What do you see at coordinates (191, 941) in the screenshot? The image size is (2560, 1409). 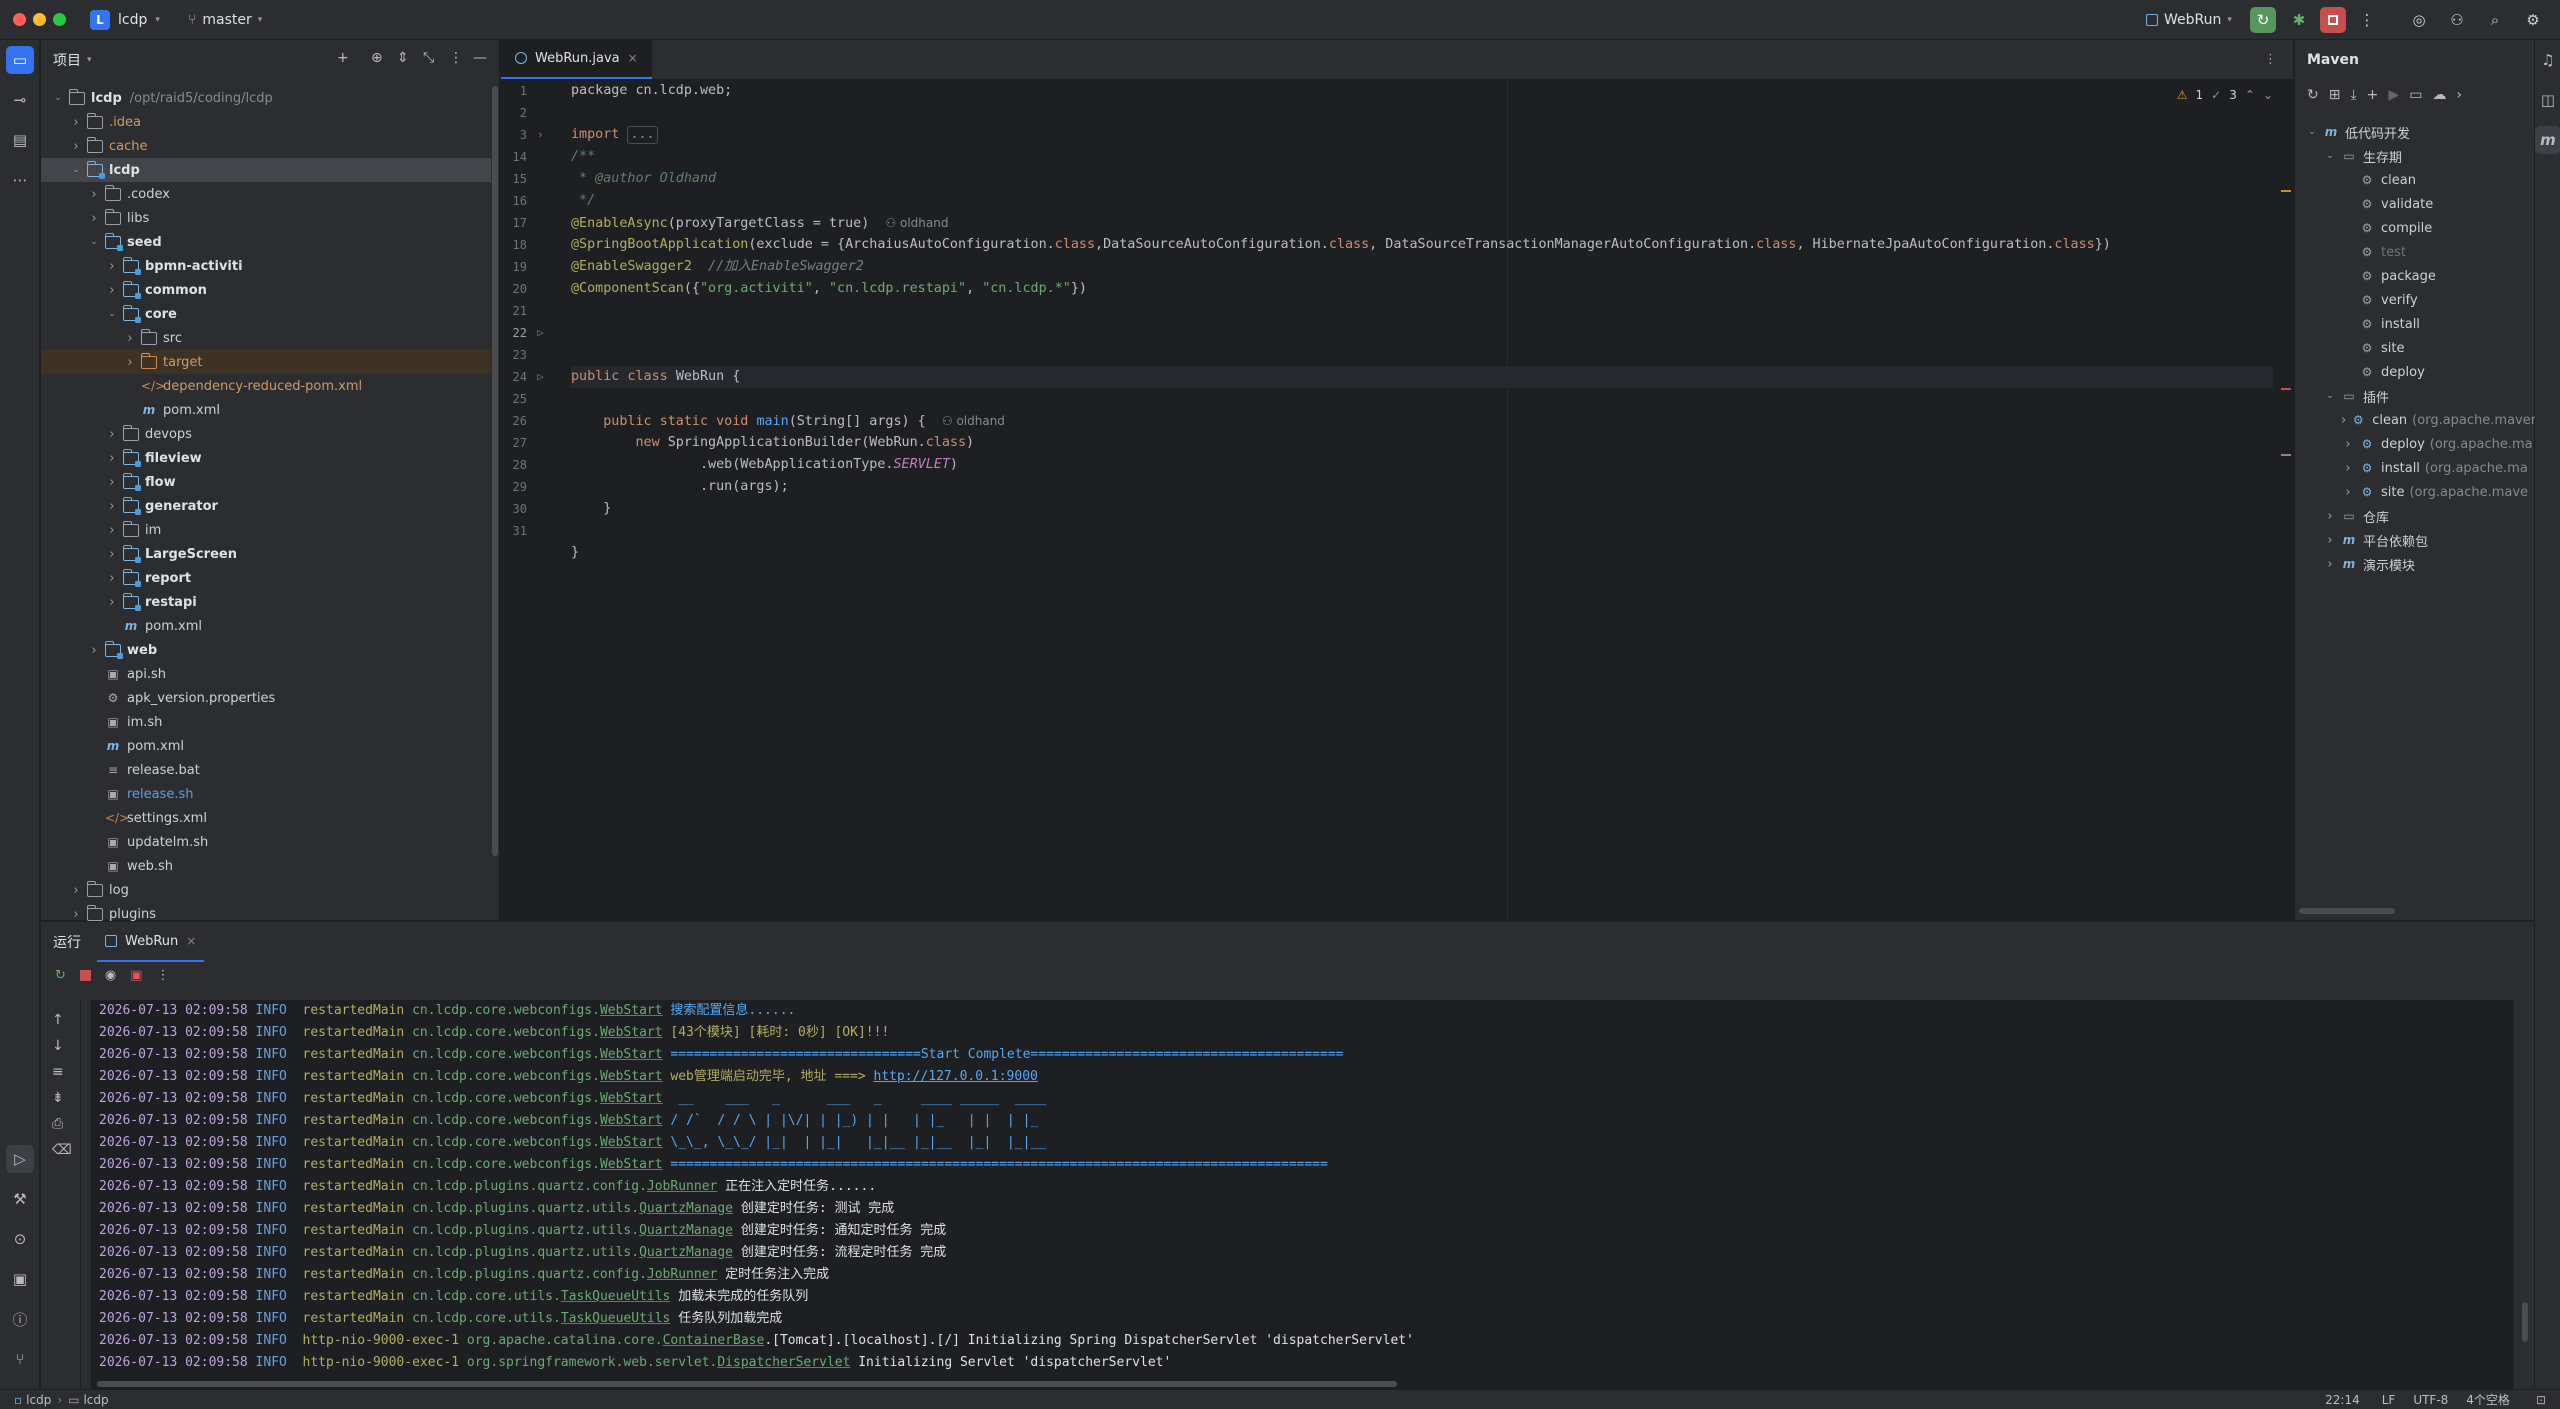 I see `close-icon: ×` at bounding box center [191, 941].